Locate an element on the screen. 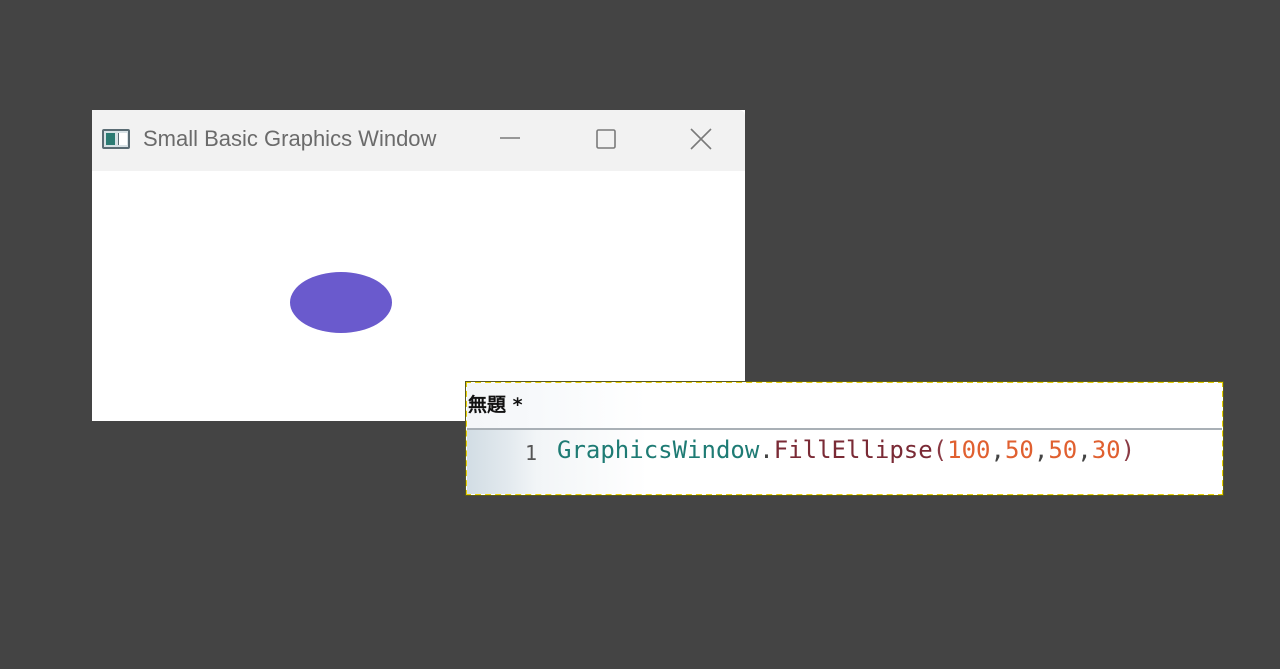 The width and height of the screenshot is (1280, 669). code-arg-width: 50 is located at coordinates (1063, 450).